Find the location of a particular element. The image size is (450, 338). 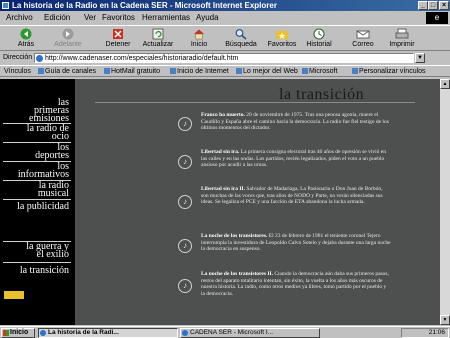

link-hotmail-gratuito: HotMail gratuito is located at coordinates (132, 72).